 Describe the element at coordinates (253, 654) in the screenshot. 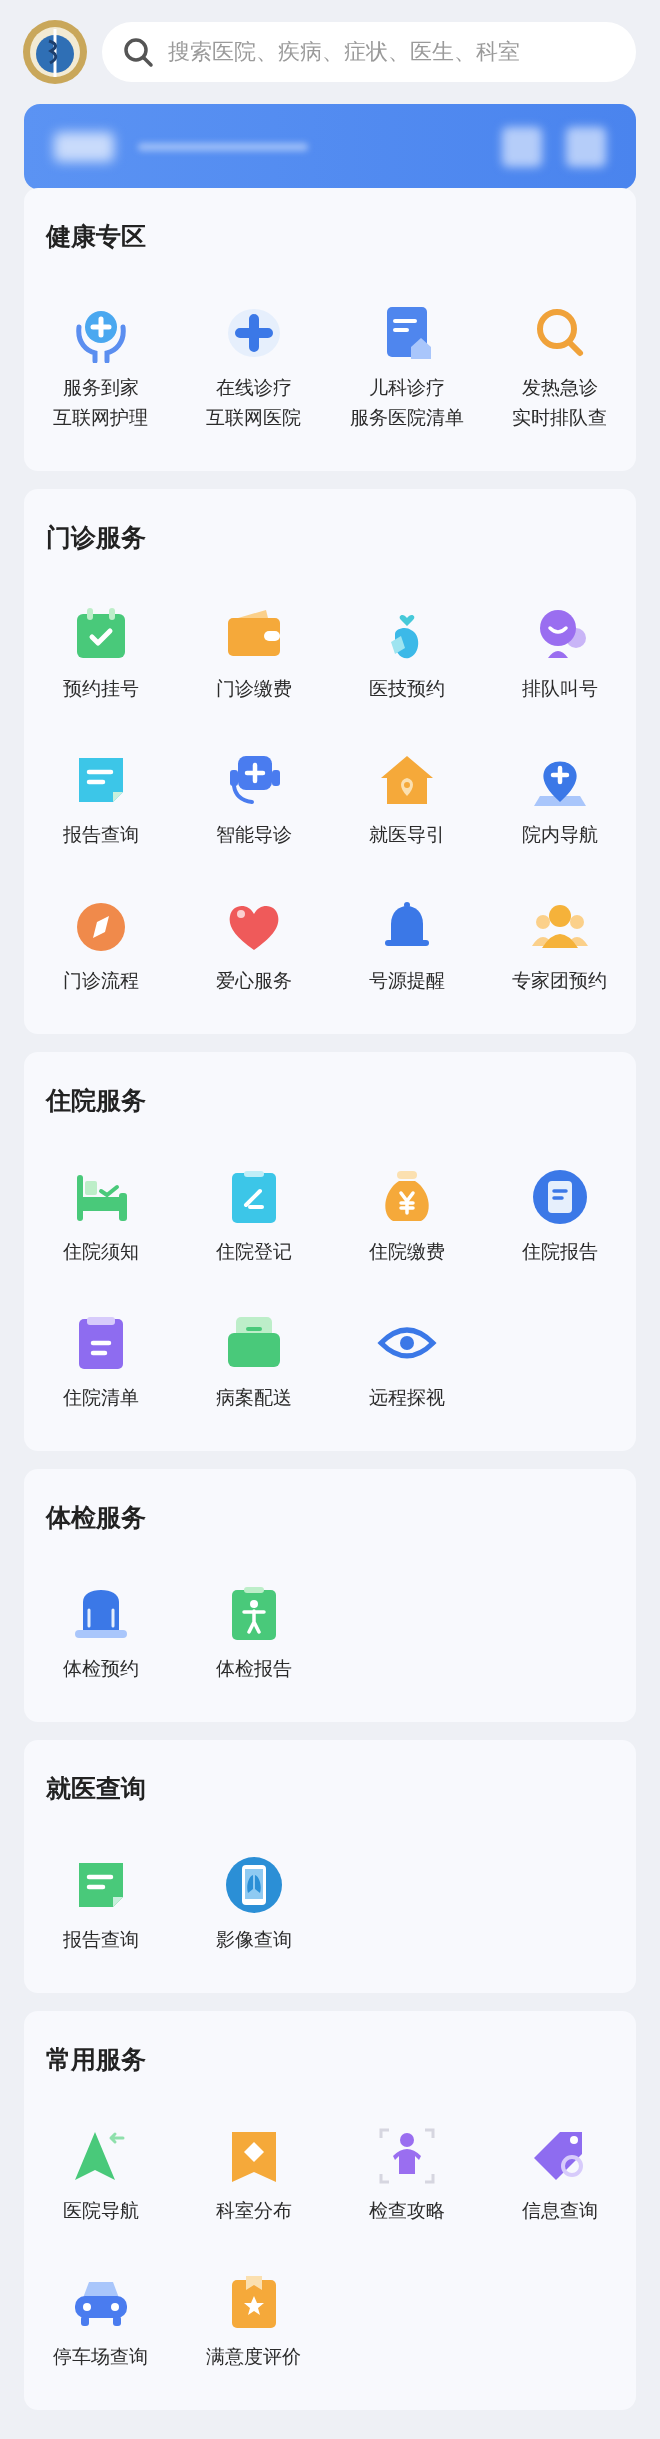

I see `service-button: 门诊缴费` at that location.